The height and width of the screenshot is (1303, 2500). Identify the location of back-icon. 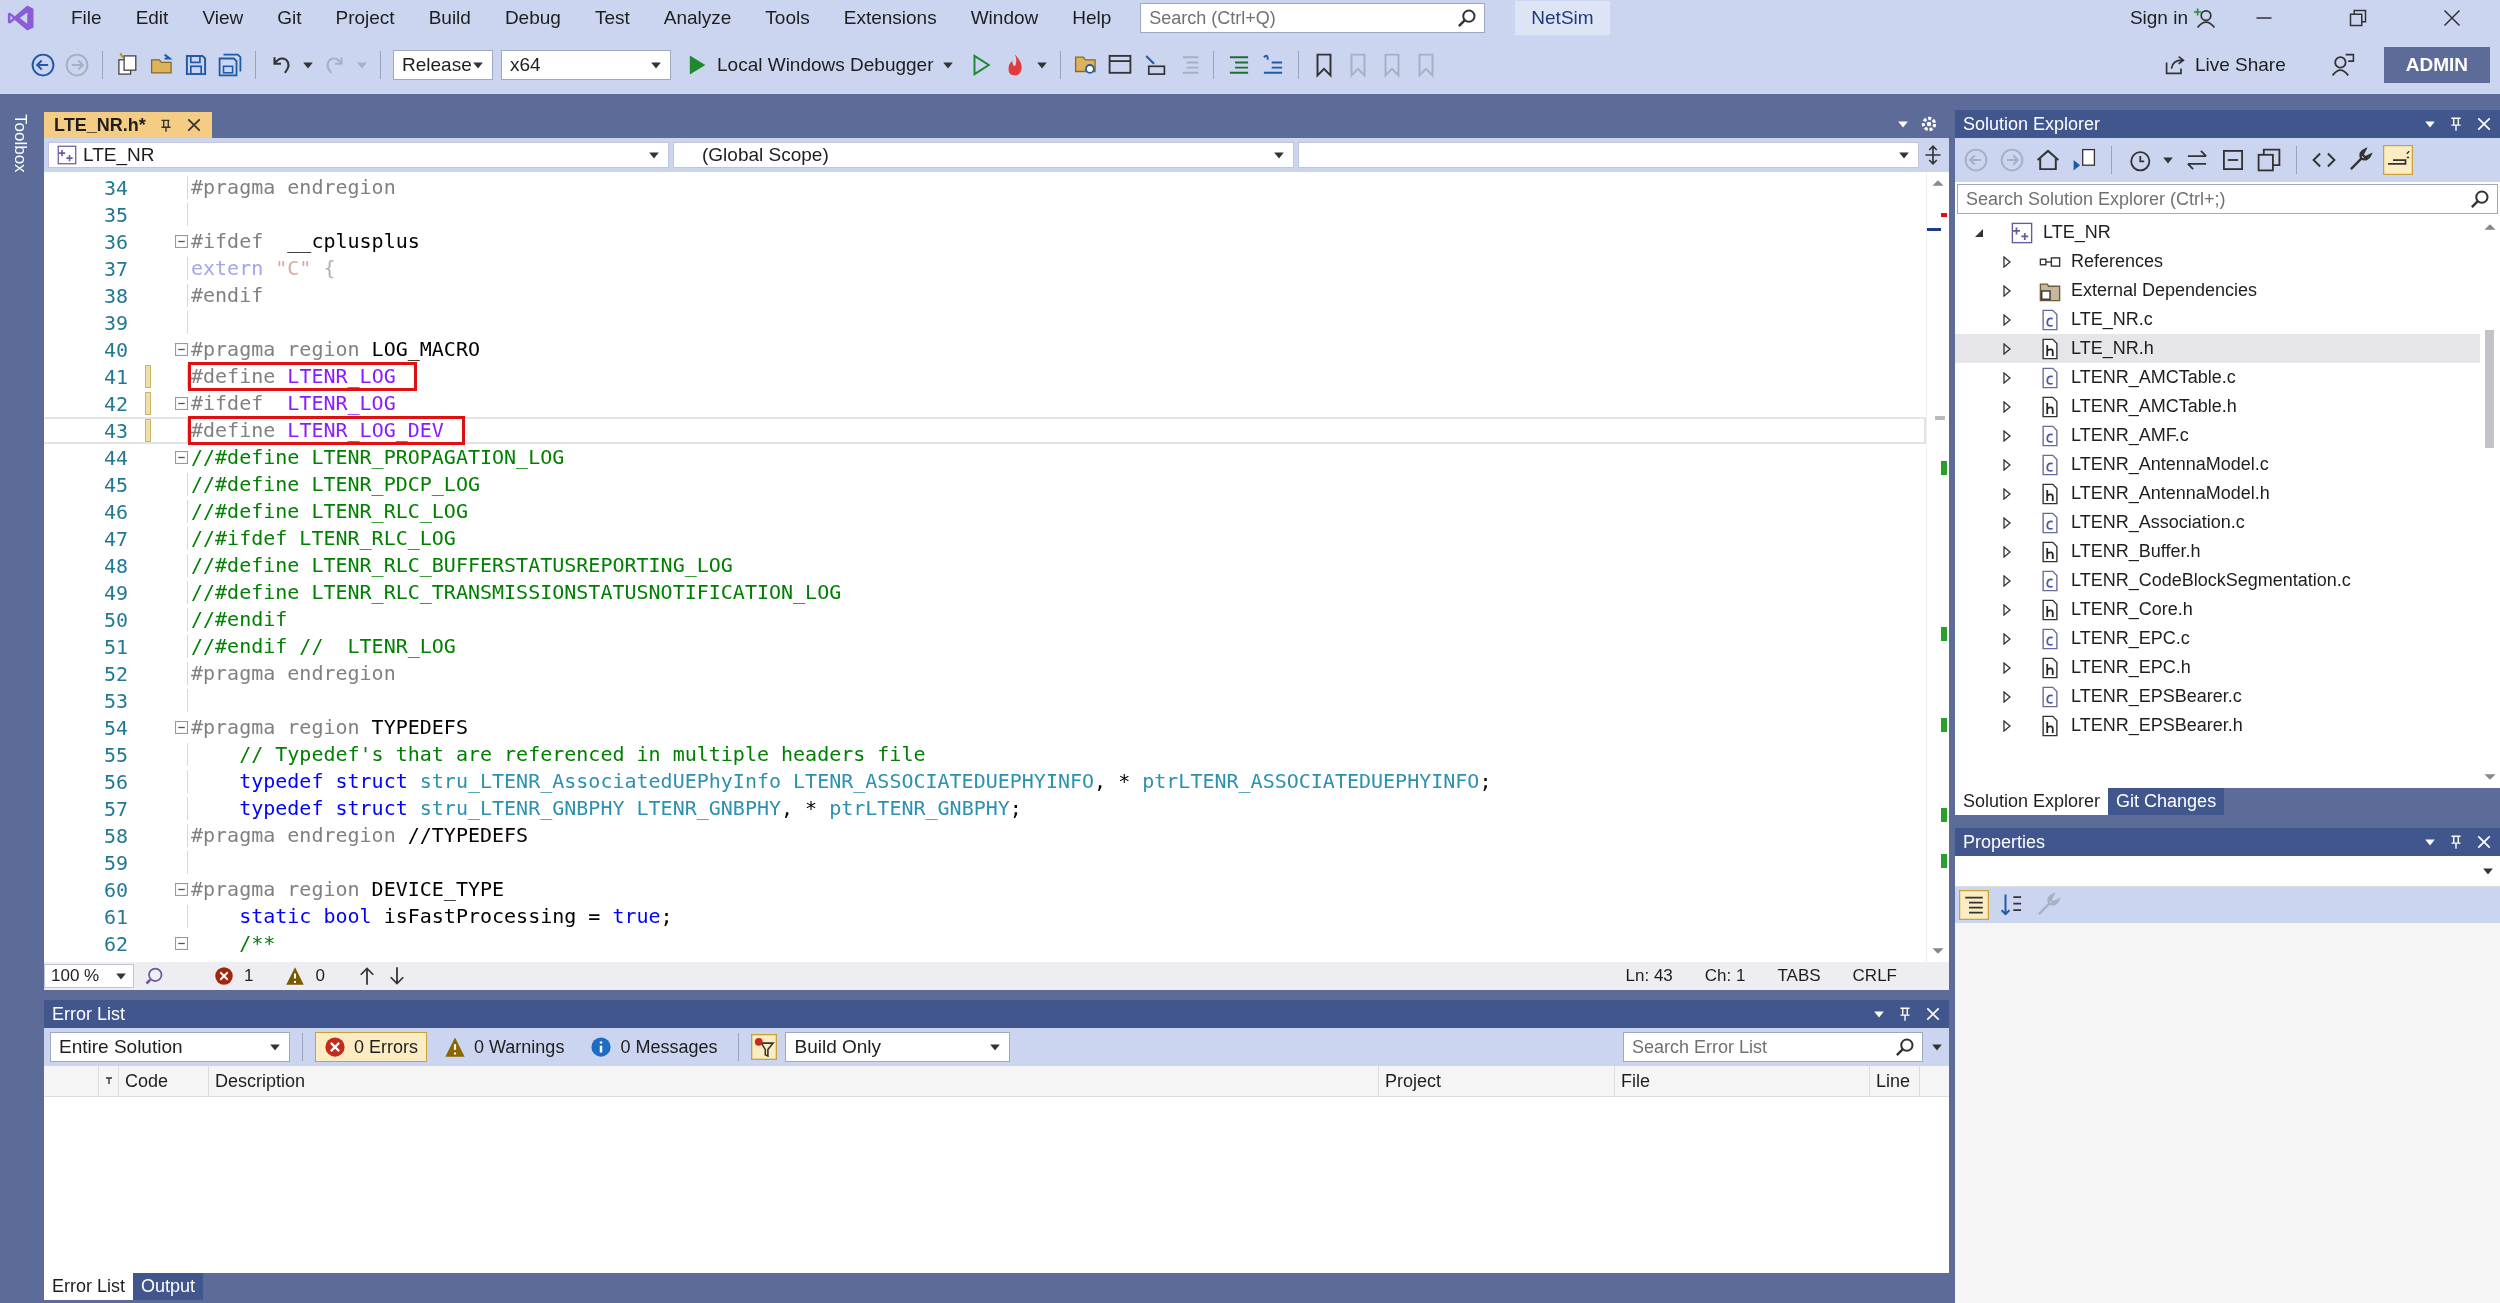
(43, 65).